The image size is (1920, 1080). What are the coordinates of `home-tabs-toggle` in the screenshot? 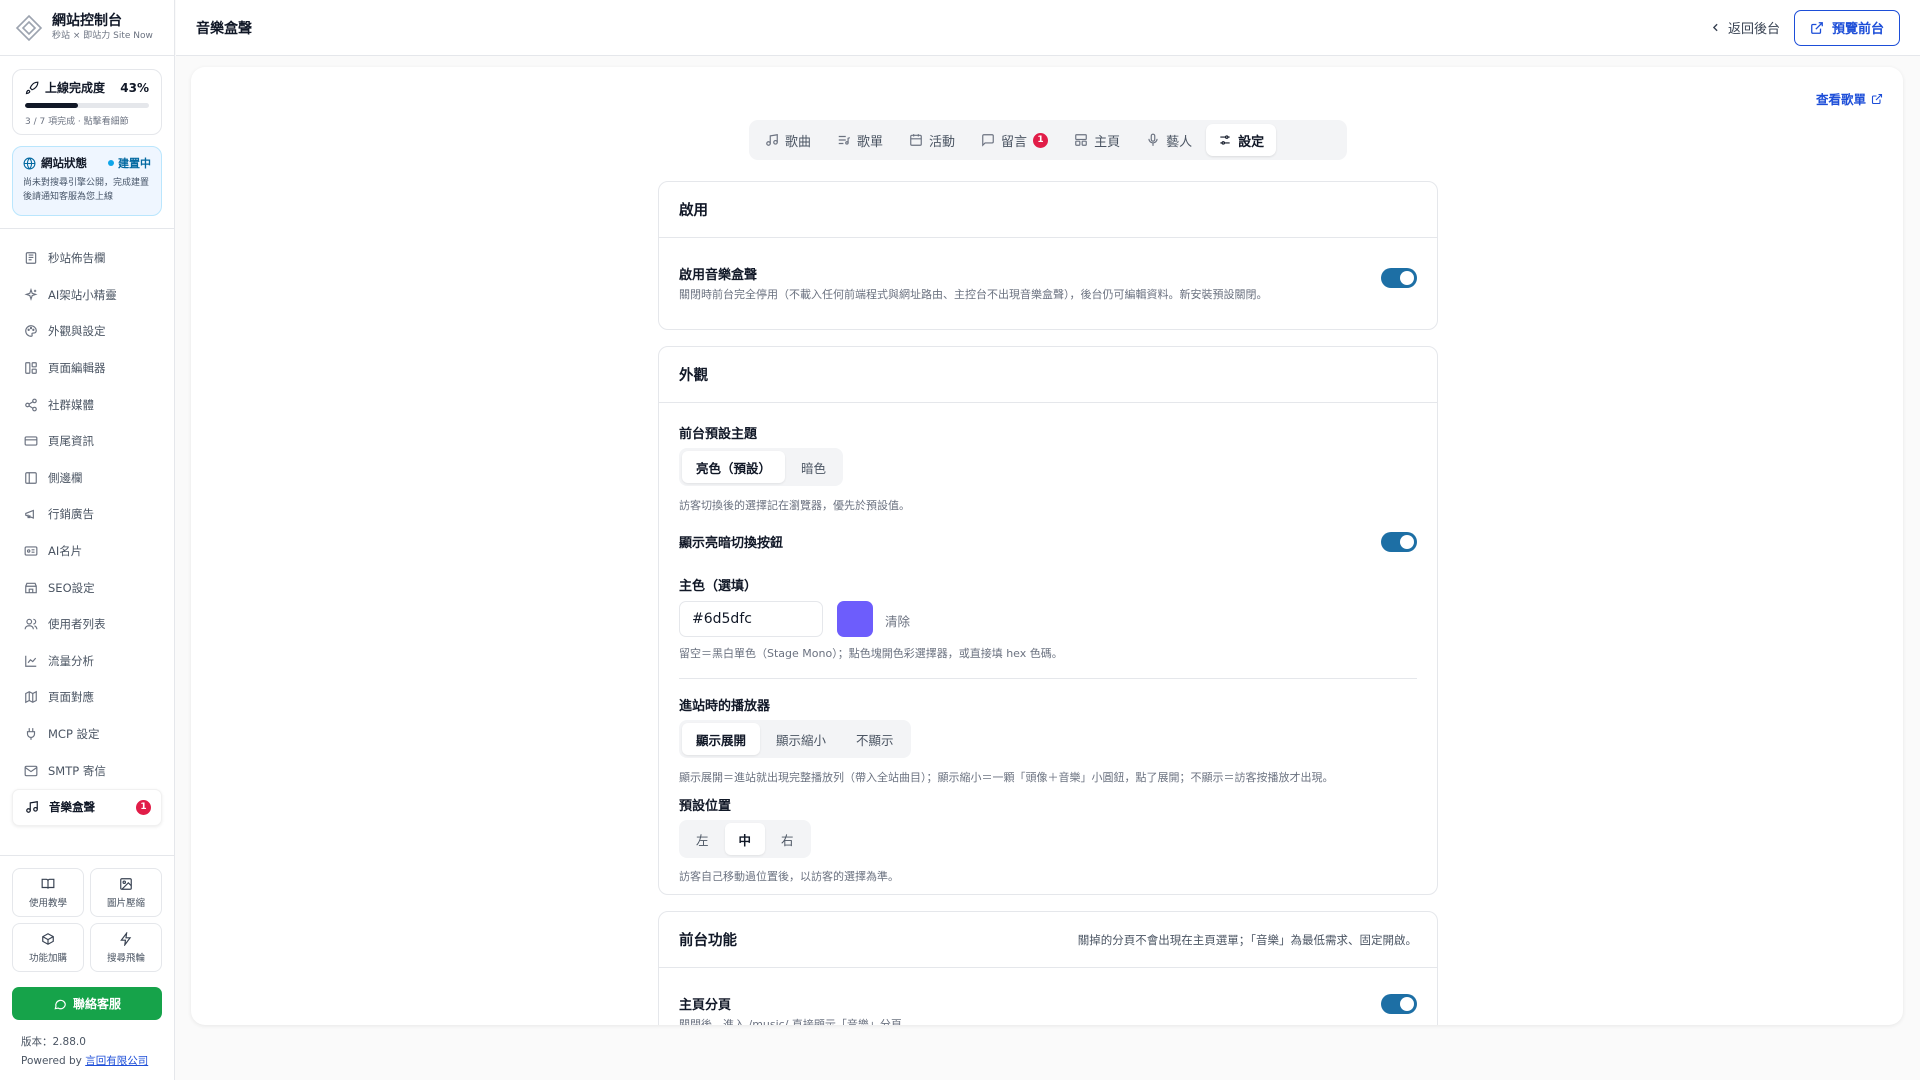 It's located at (1399, 1004).